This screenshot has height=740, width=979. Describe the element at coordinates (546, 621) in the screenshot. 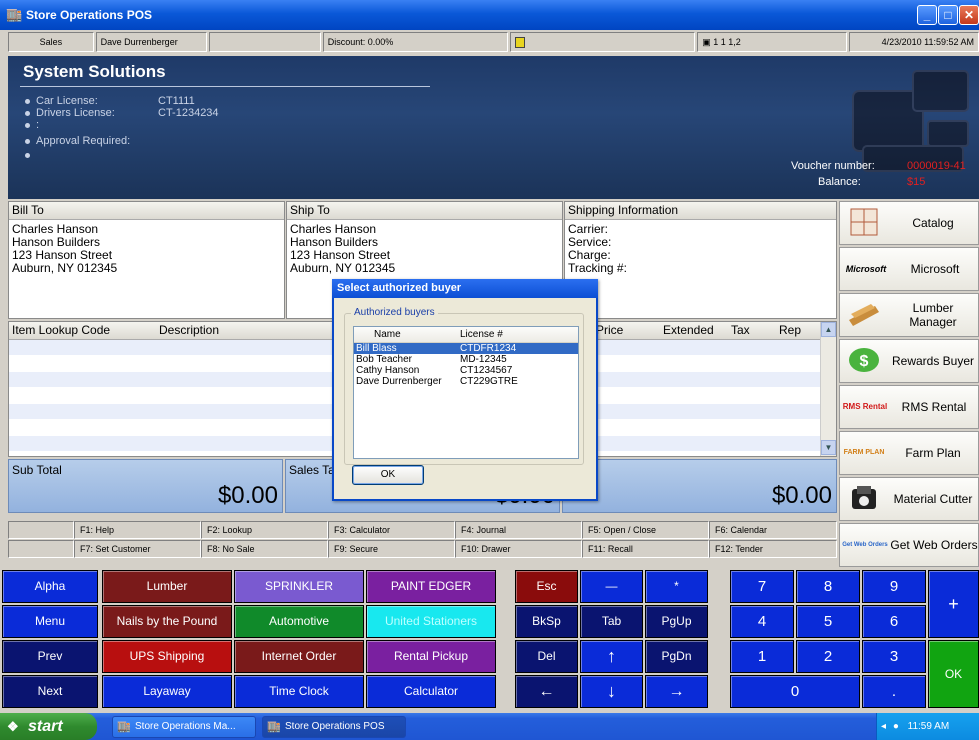

I see `backspace-button: BkSp` at that location.